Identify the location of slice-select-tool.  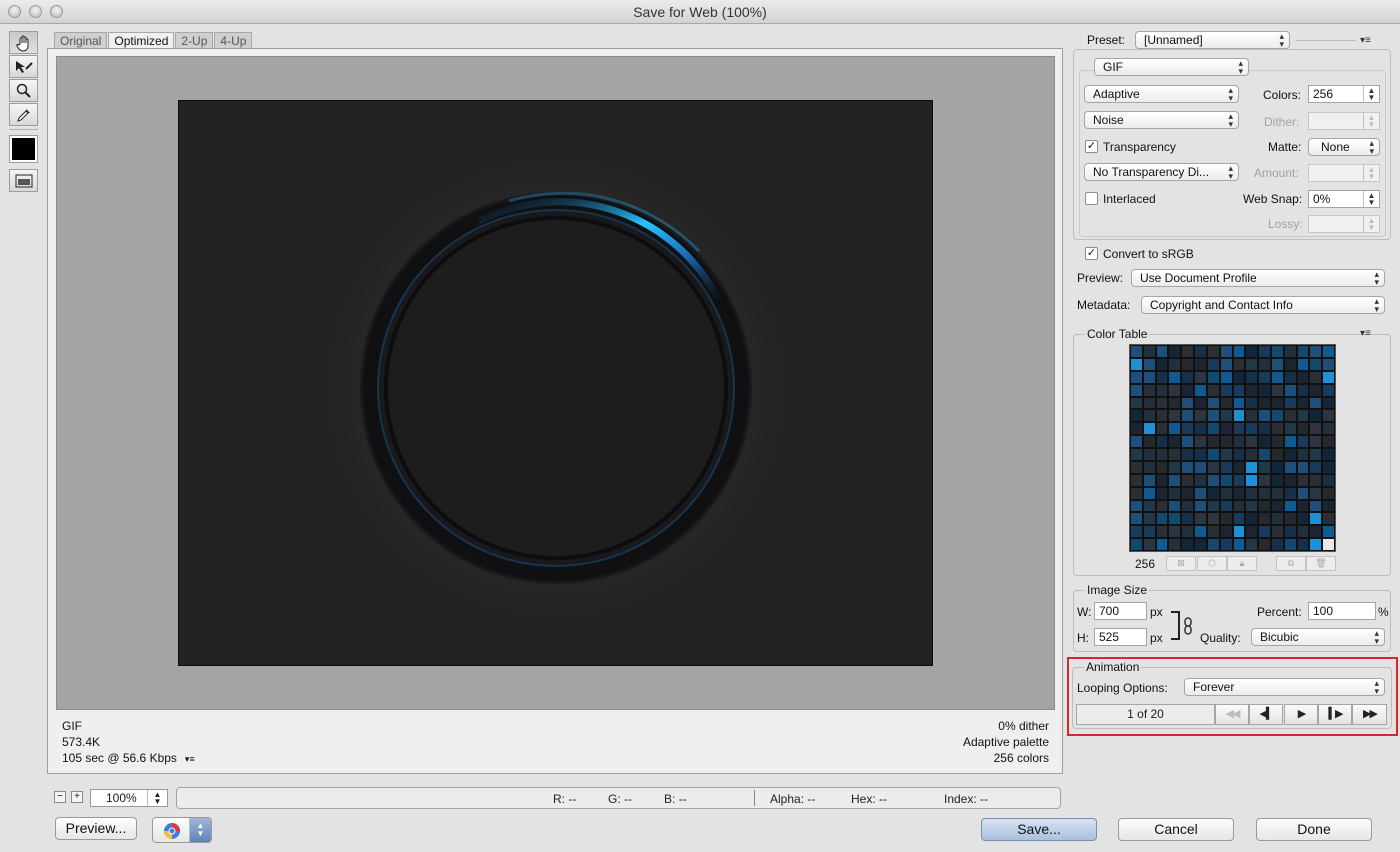
(23, 66).